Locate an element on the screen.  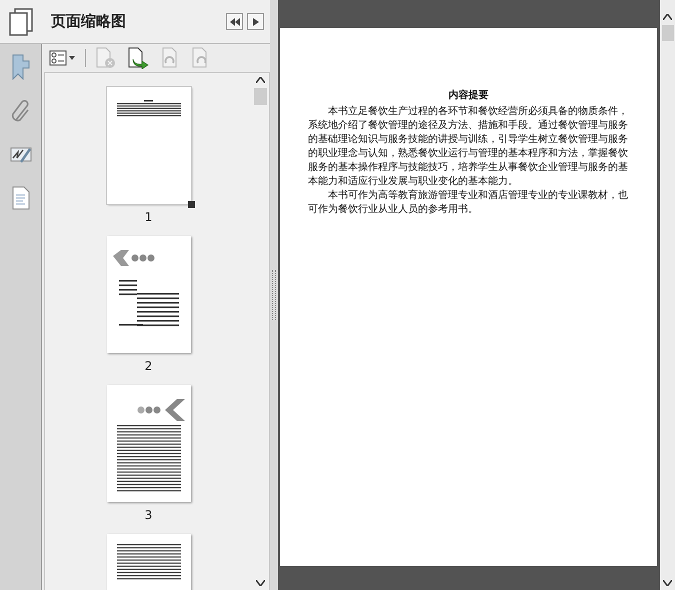
double-left-icon is located at coordinates (235, 22).